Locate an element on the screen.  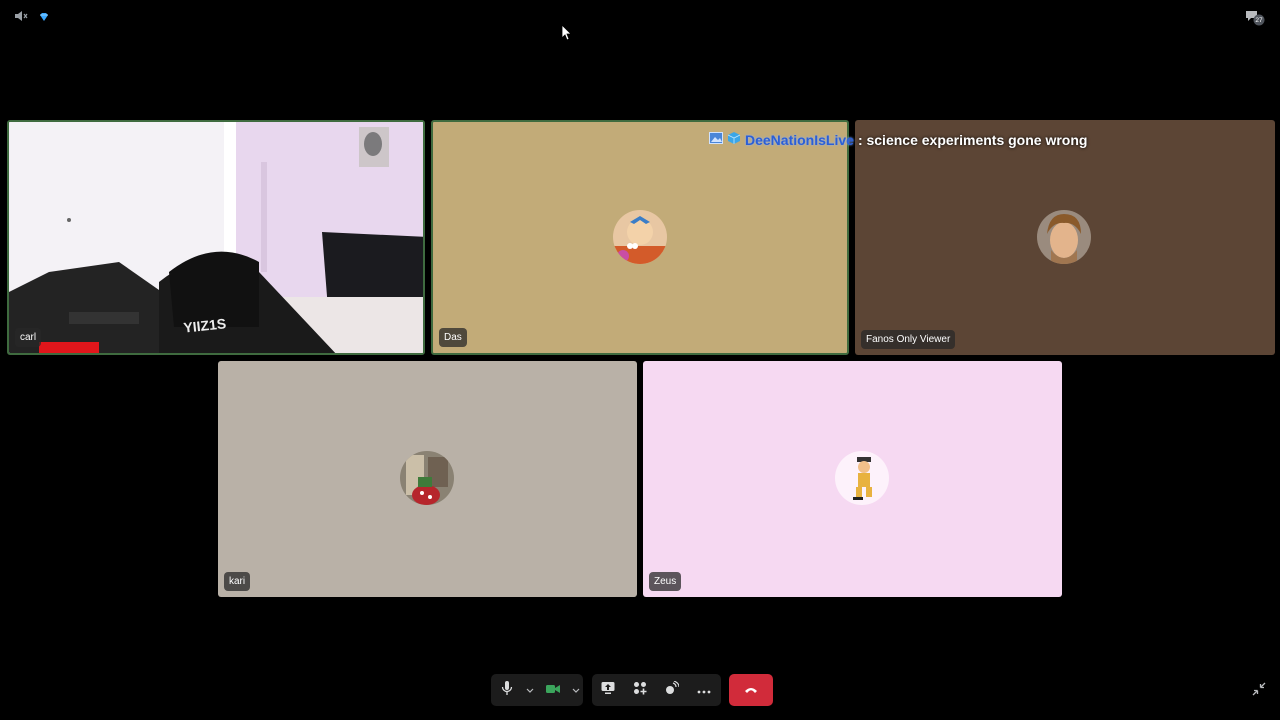
audio-options-button is located at coordinates (530, 690).